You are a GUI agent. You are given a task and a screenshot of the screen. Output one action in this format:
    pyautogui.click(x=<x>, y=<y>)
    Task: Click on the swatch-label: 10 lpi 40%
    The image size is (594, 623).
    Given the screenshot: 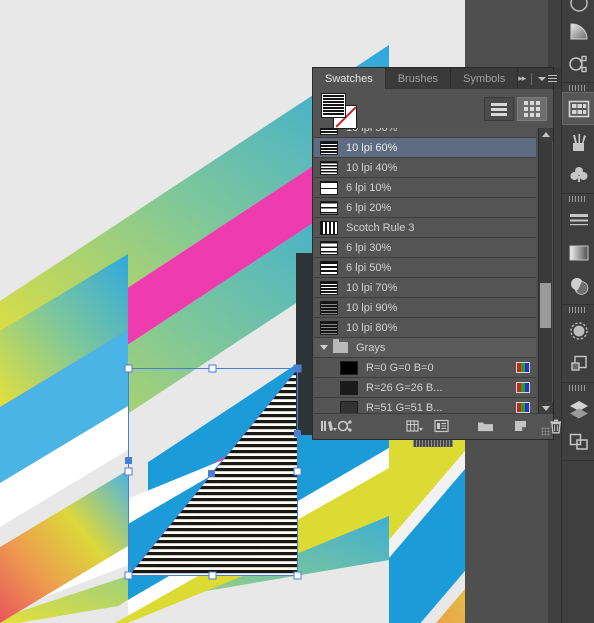 What is the action you would take?
    pyautogui.click(x=372, y=167)
    